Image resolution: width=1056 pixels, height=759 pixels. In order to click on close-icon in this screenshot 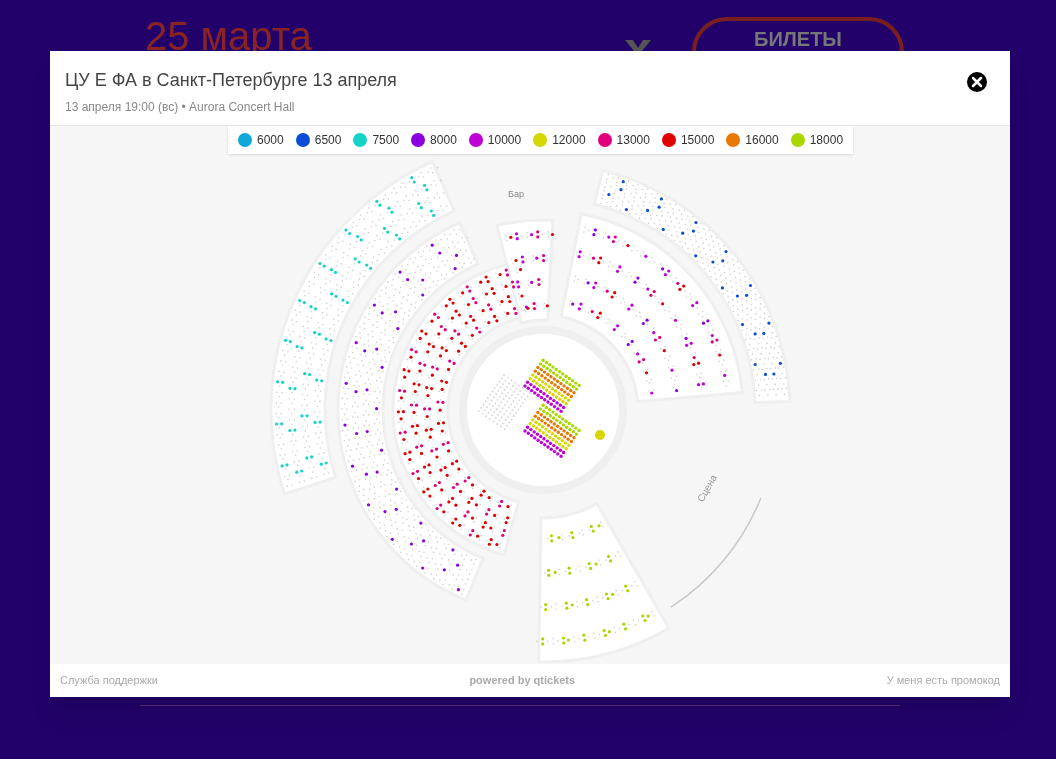, I will do `click(977, 82)`.